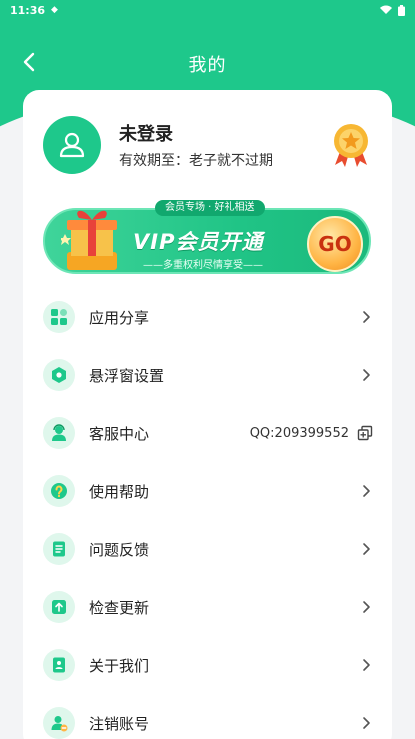 Image resolution: width=415 pixels, height=739 pixels. What do you see at coordinates (30, 62) in the screenshot?
I see `back-arrow-icon` at bounding box center [30, 62].